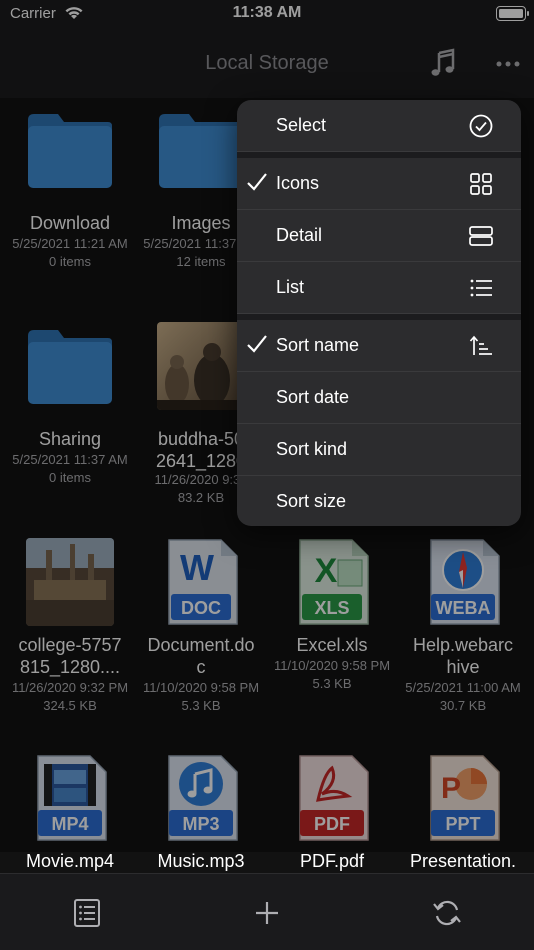 The width and height of the screenshot is (534, 950). I want to click on menu-item-icons: Icons, so click(379, 184).